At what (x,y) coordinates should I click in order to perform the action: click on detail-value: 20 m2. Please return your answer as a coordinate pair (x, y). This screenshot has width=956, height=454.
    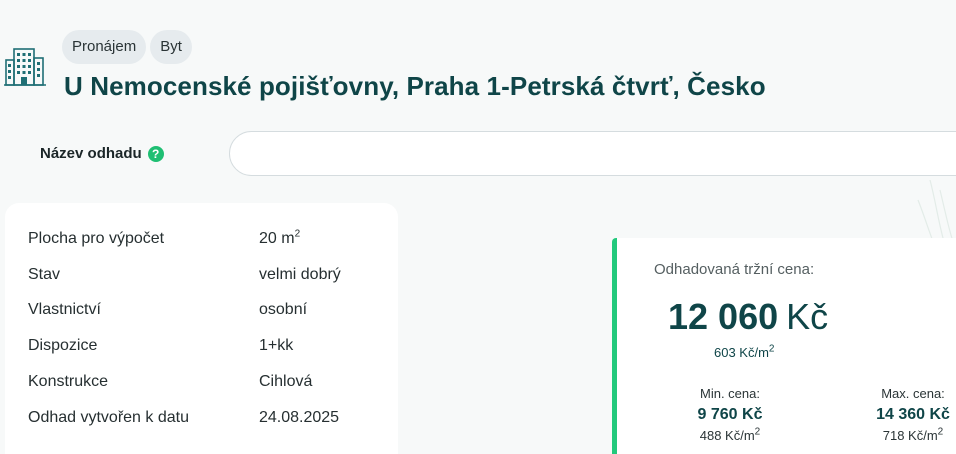
    Looking at the image, I should click on (280, 237).